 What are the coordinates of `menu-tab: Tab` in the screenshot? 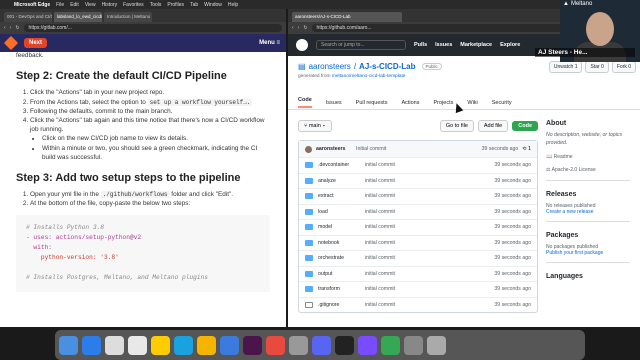 It's located at (194, 5).